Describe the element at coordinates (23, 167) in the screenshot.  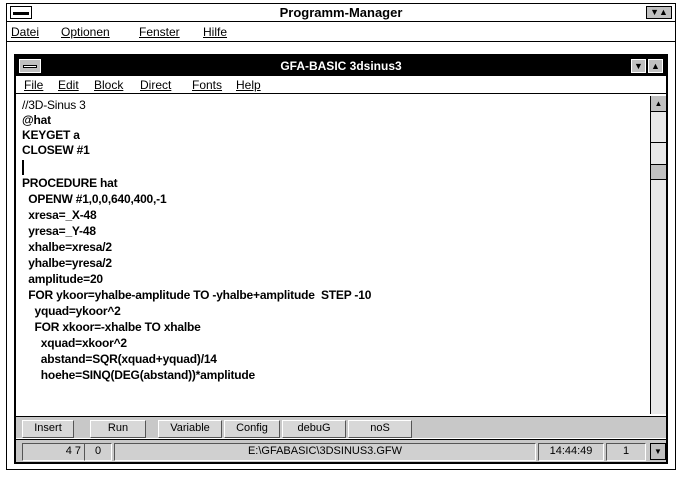
I see `text-cursor` at that location.